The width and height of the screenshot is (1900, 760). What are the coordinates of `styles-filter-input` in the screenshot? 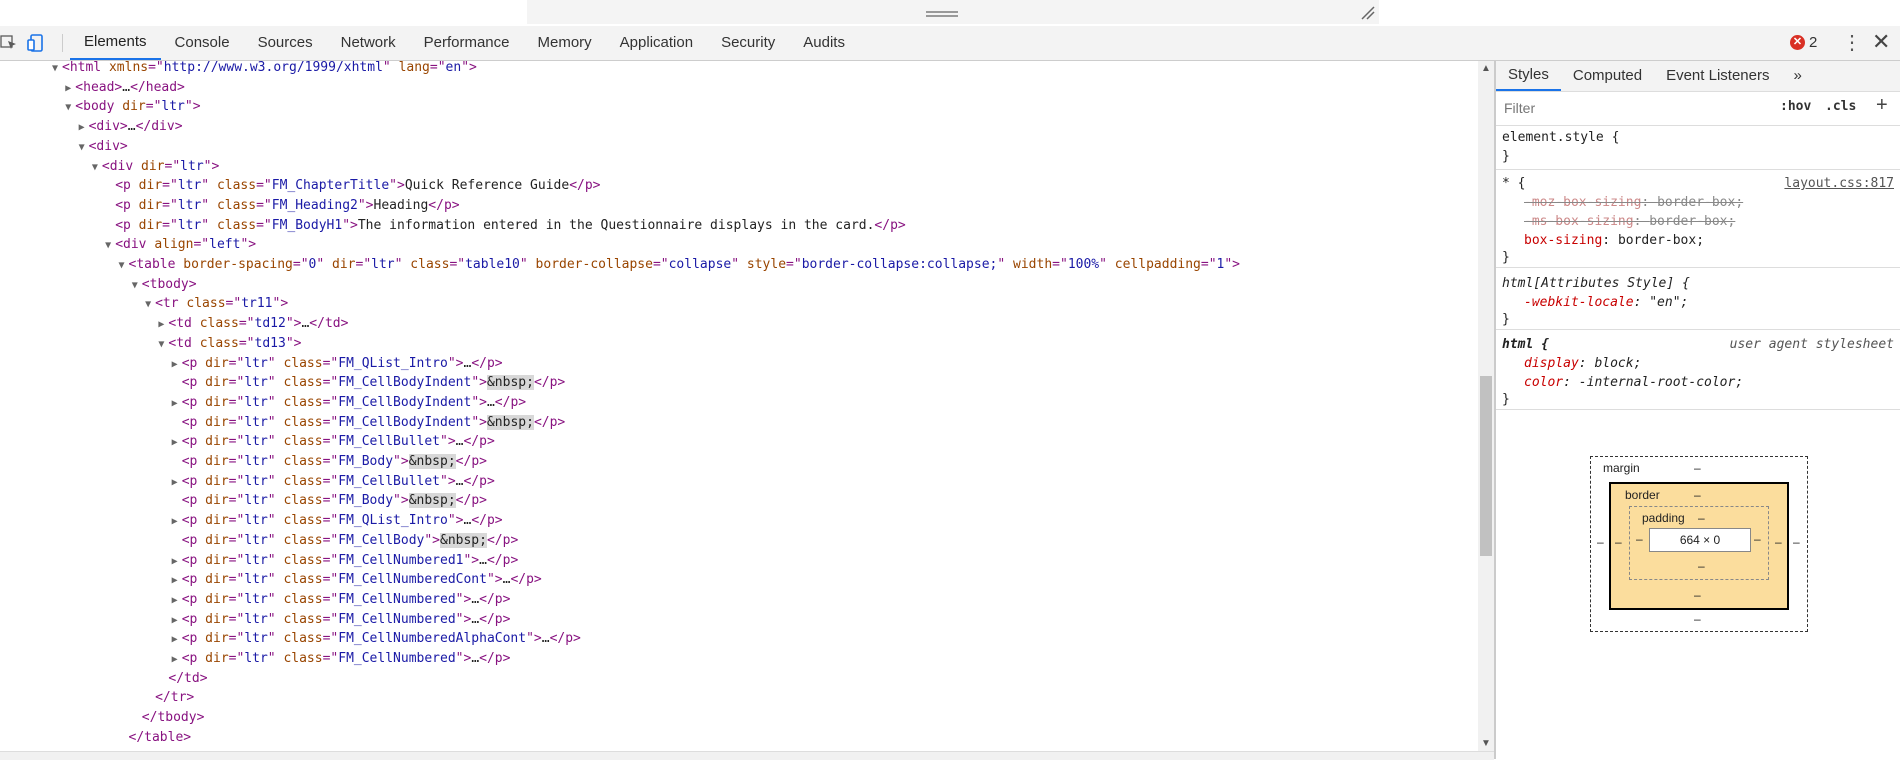 It's located at (1634, 108).